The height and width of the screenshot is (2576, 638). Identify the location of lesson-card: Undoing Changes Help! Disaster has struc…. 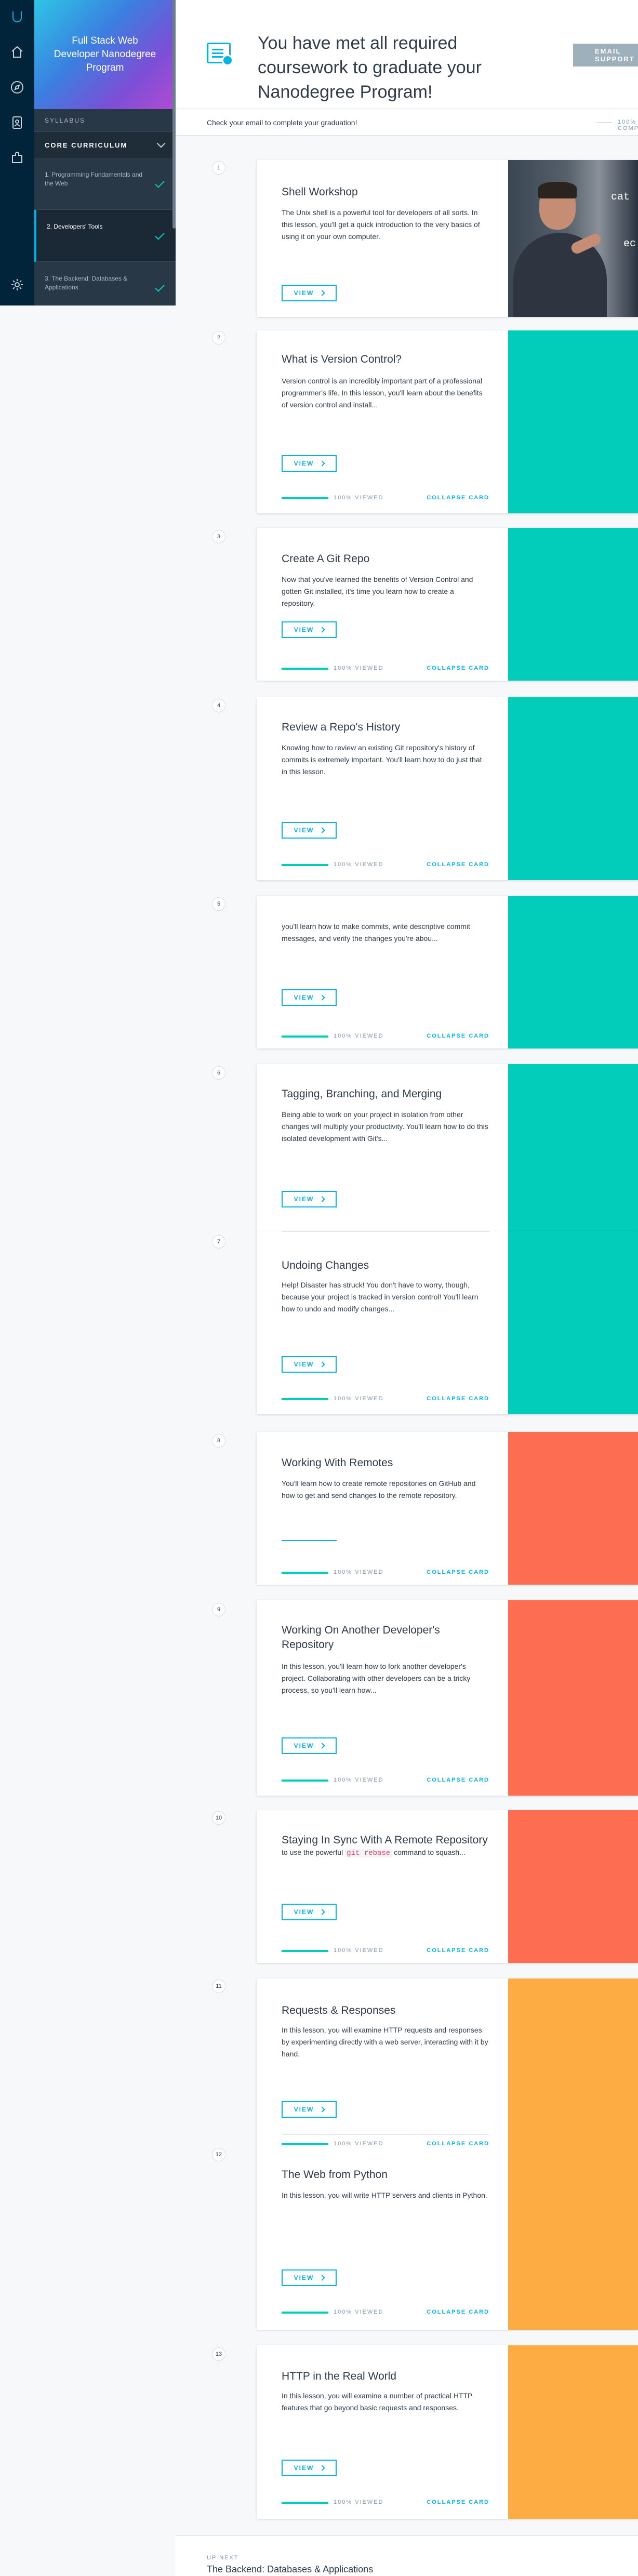
(447, 1323).